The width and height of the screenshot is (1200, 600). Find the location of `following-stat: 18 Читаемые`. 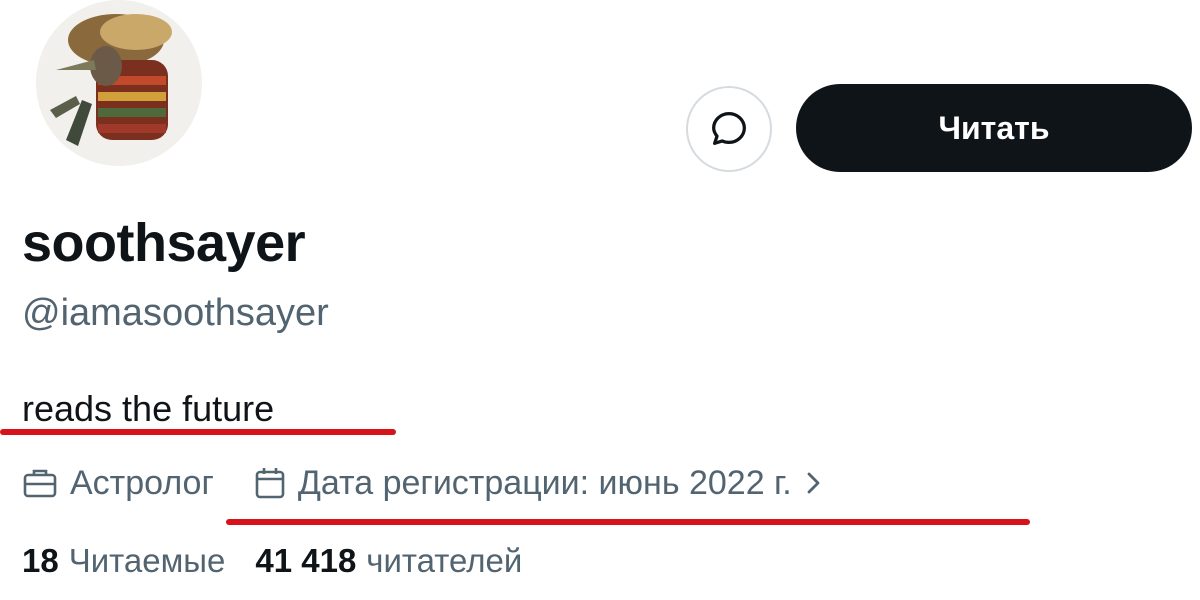

following-stat: 18 Читаемые is located at coordinates (123, 561).